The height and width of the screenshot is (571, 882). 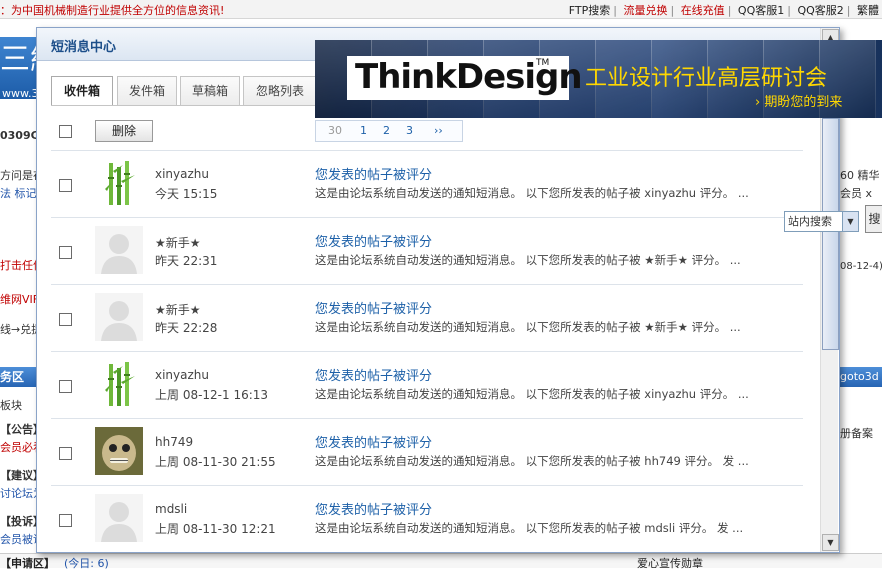 What do you see at coordinates (856, 193) in the screenshot?
I see `bg-fragment: 会员 x` at bounding box center [856, 193].